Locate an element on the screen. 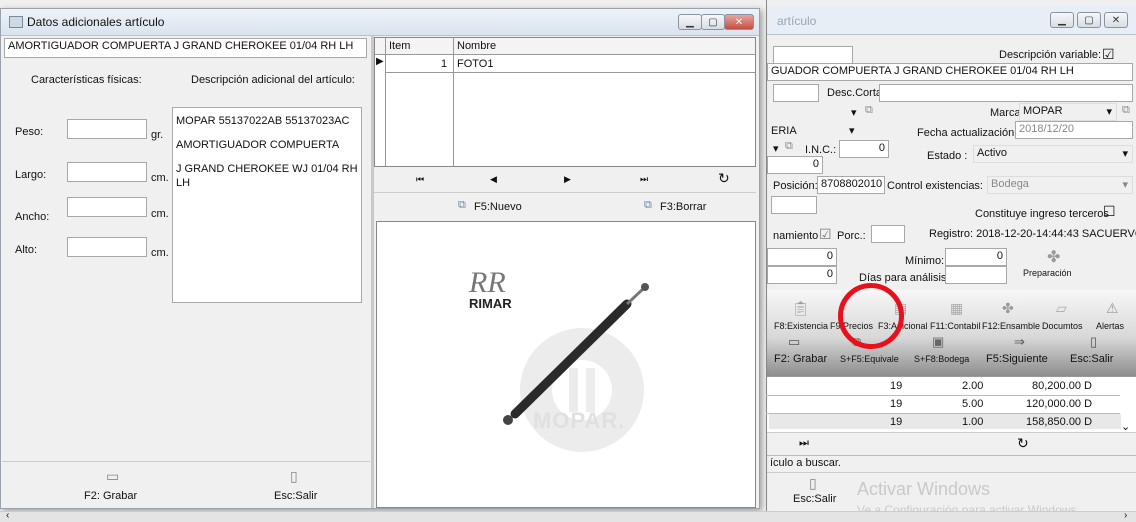 Image resolution: width=1136 pixels, height=522 pixels. new-photo-button: F5:Nuevo is located at coordinates (498, 207).